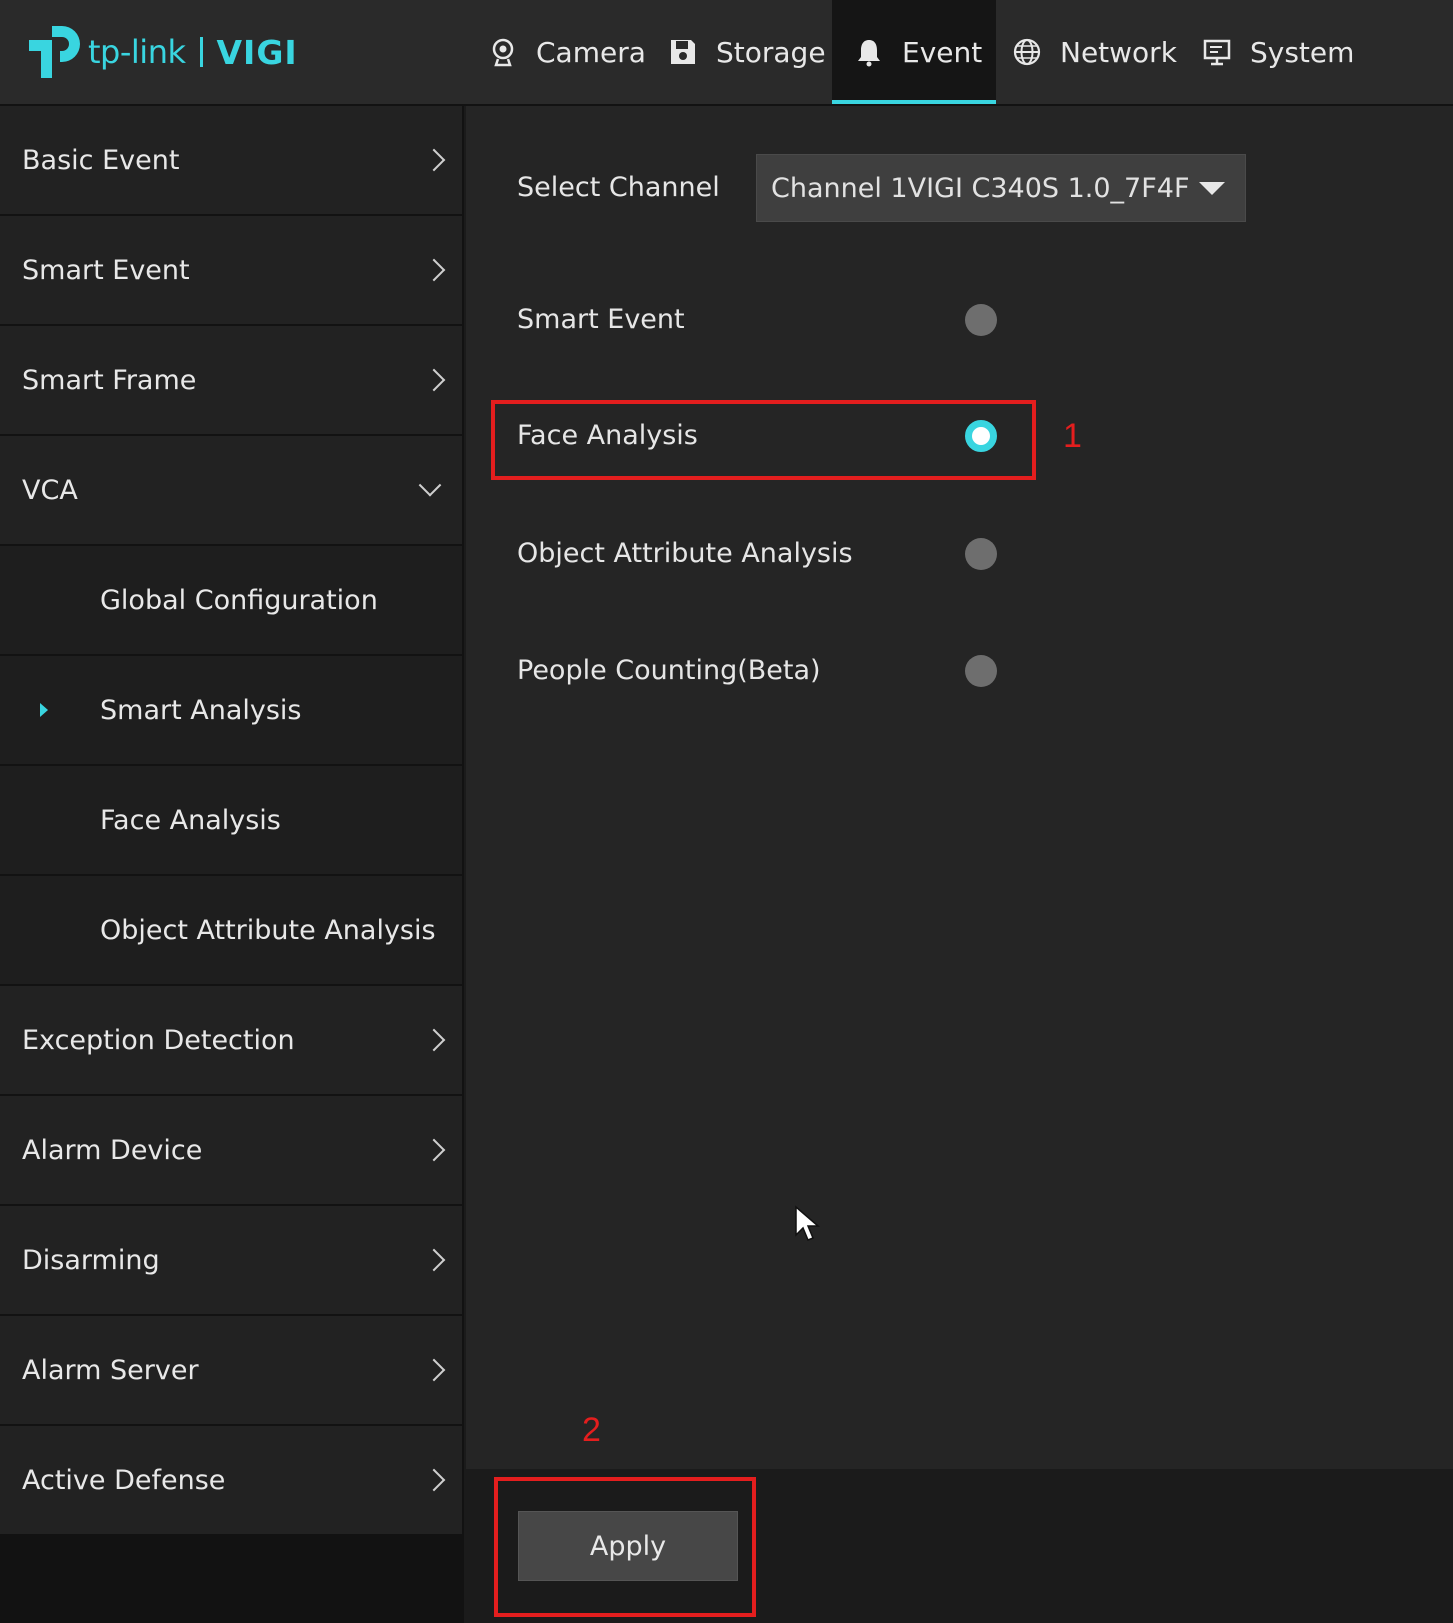 This screenshot has width=1453, height=1623. What do you see at coordinates (231, 1480) in the screenshot?
I see `sidebar-item-active-defense: Active Defense` at bounding box center [231, 1480].